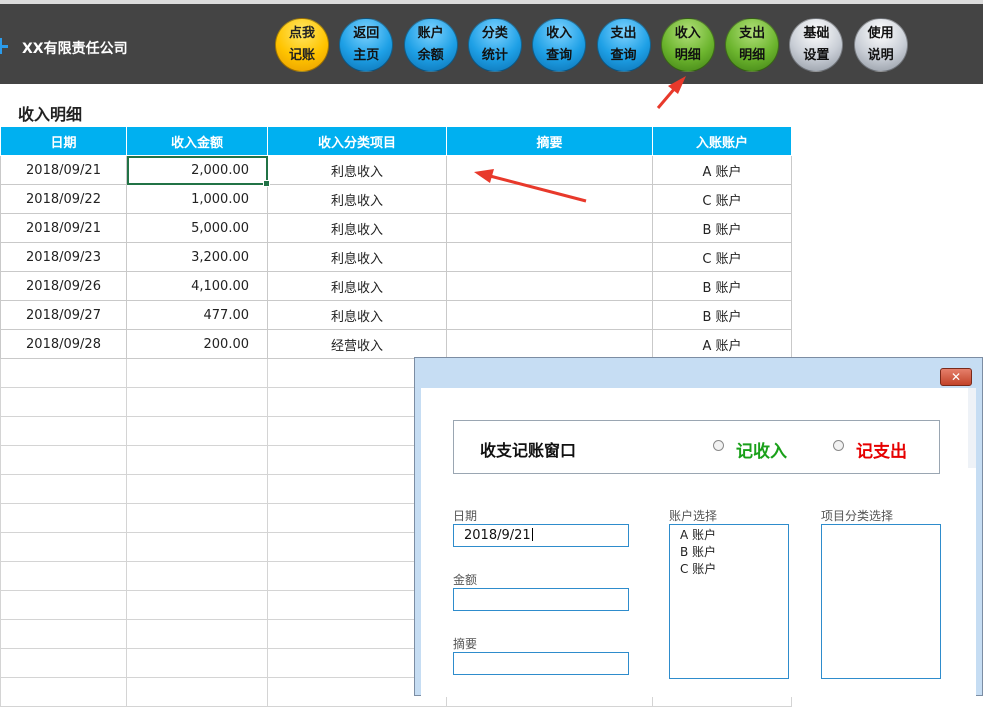 The width and height of the screenshot is (983, 707). Describe the element at coordinates (430, 45) in the screenshot. I see `nav-button-2: 账户 余额` at that location.